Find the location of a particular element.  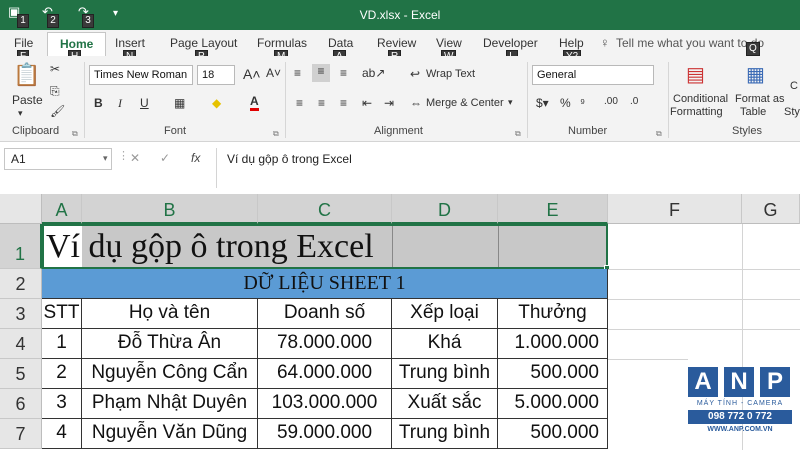

font-color-button: A is located at coordinates (254, 102).